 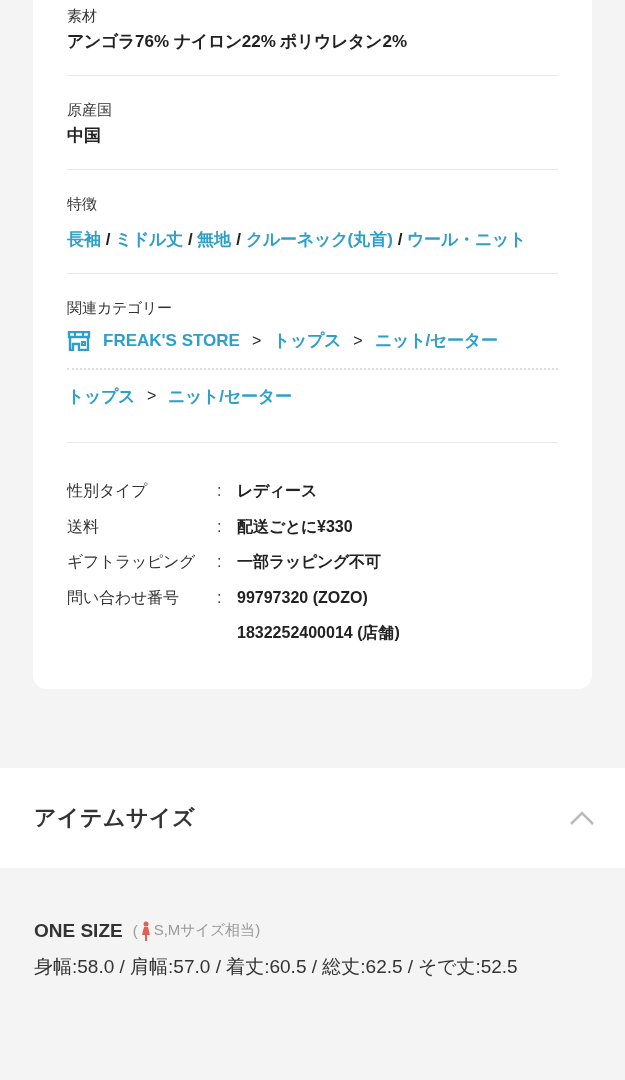 I want to click on section-header: アイテムサイズ, so click(x=312, y=817).